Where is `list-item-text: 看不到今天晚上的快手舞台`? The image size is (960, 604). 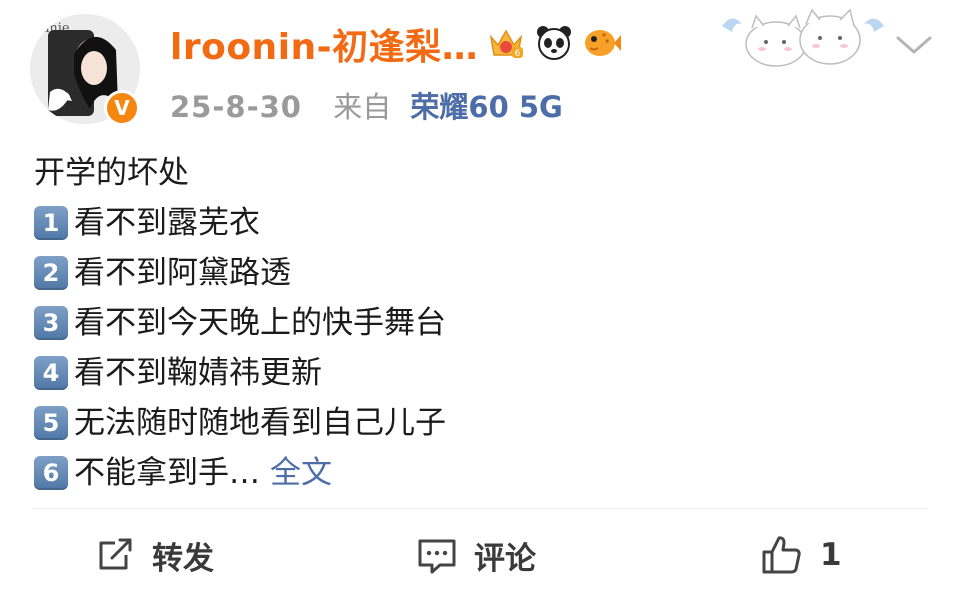 list-item-text: 看不到今天晚上的快手舞台 is located at coordinates (260, 323).